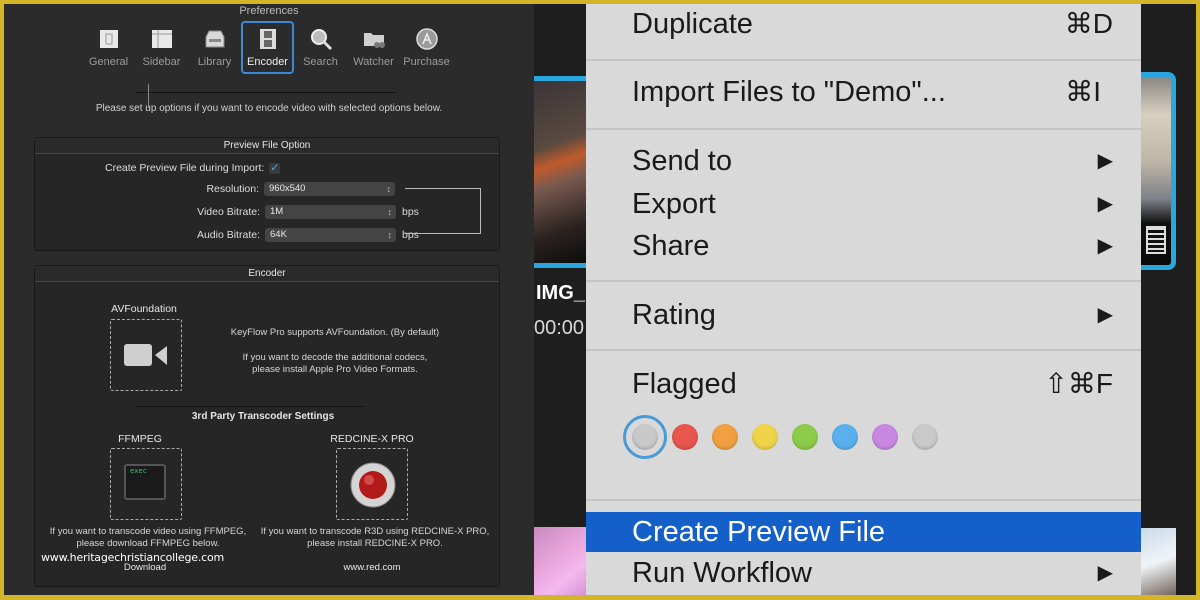  I want to click on create-preview-row: Create Preview File during Import: ✓, so click(193, 168).